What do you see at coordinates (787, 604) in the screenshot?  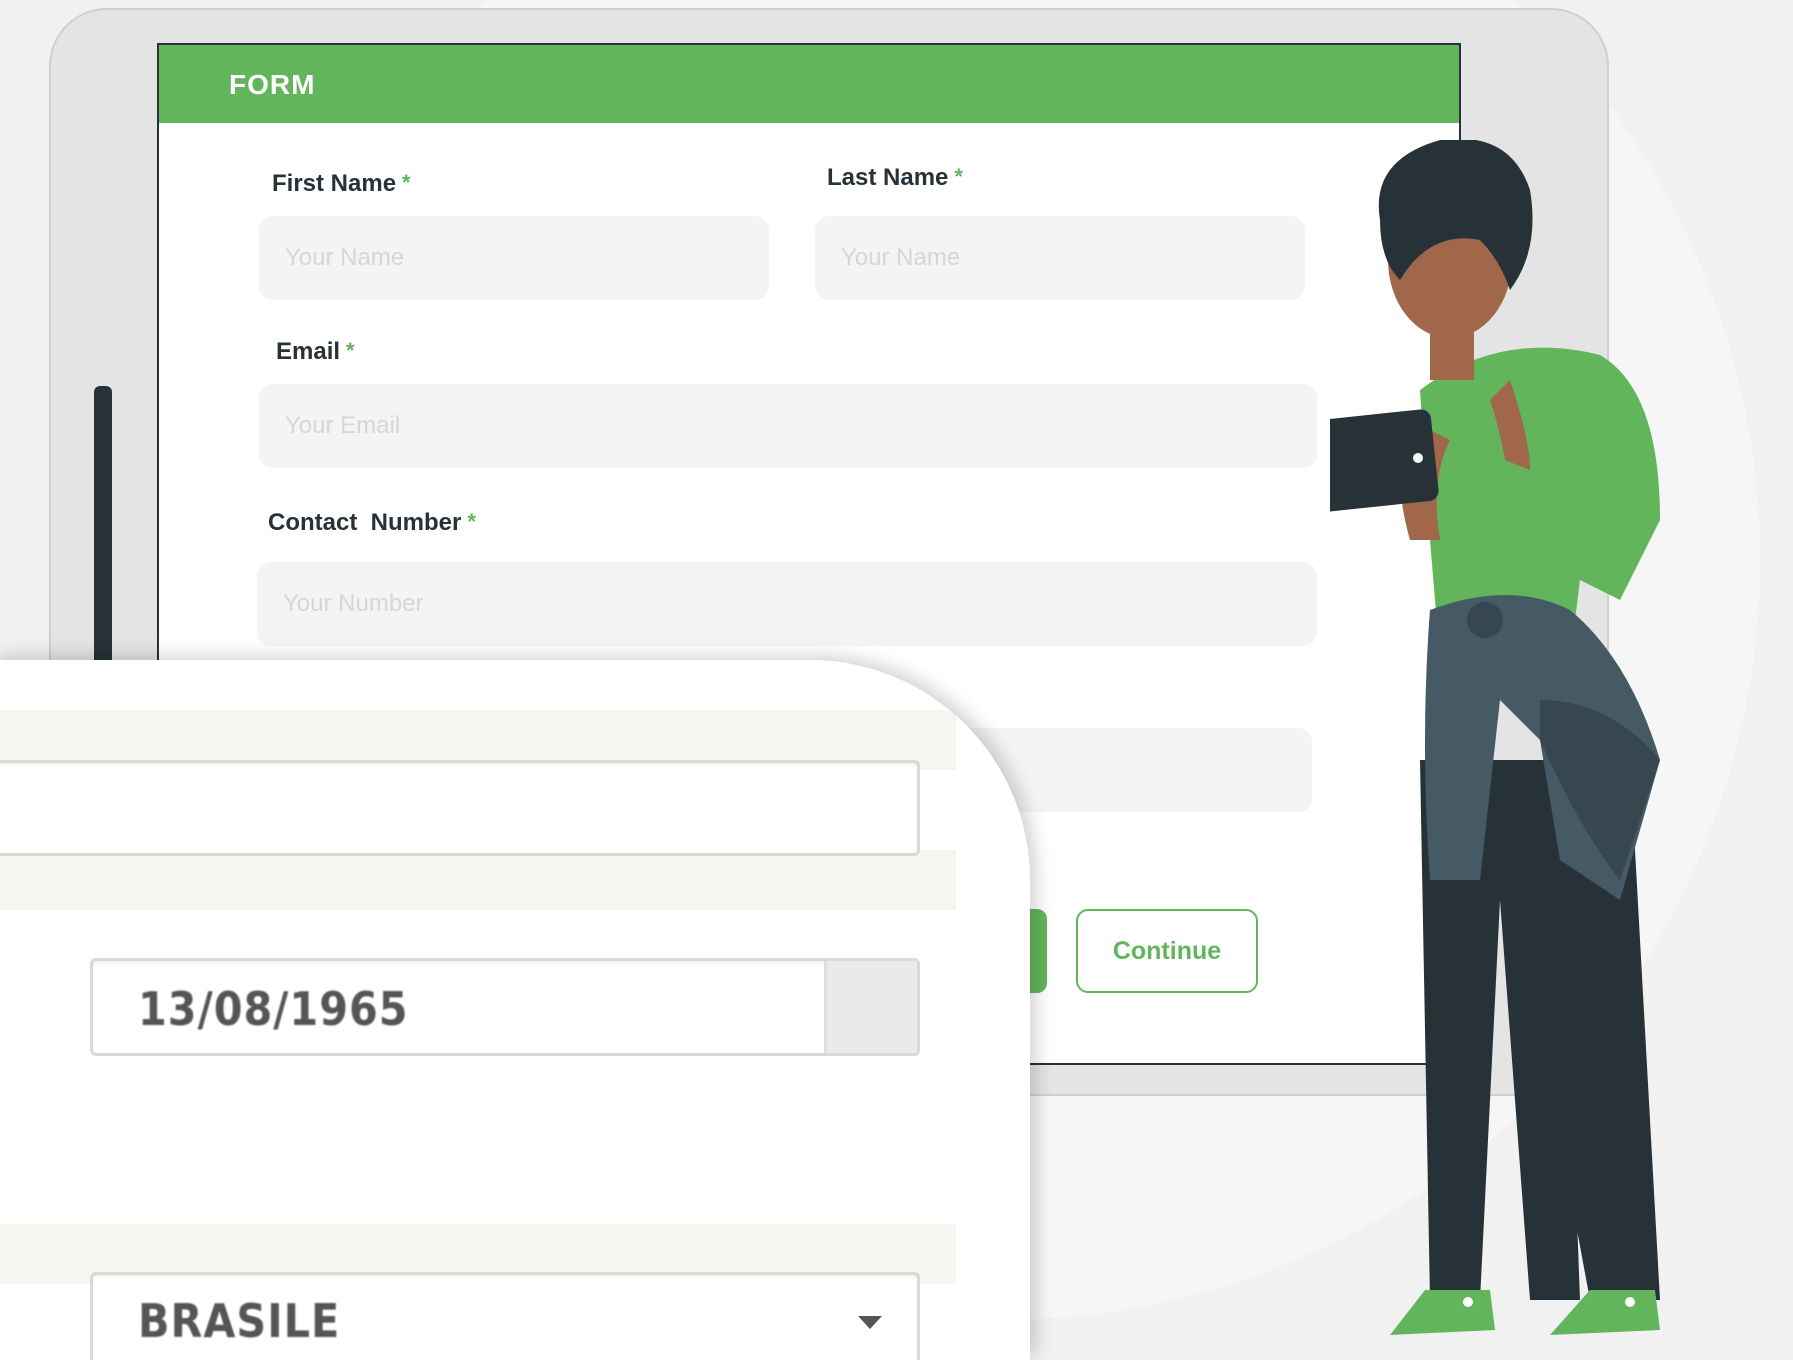 I see `contact-number-input` at bounding box center [787, 604].